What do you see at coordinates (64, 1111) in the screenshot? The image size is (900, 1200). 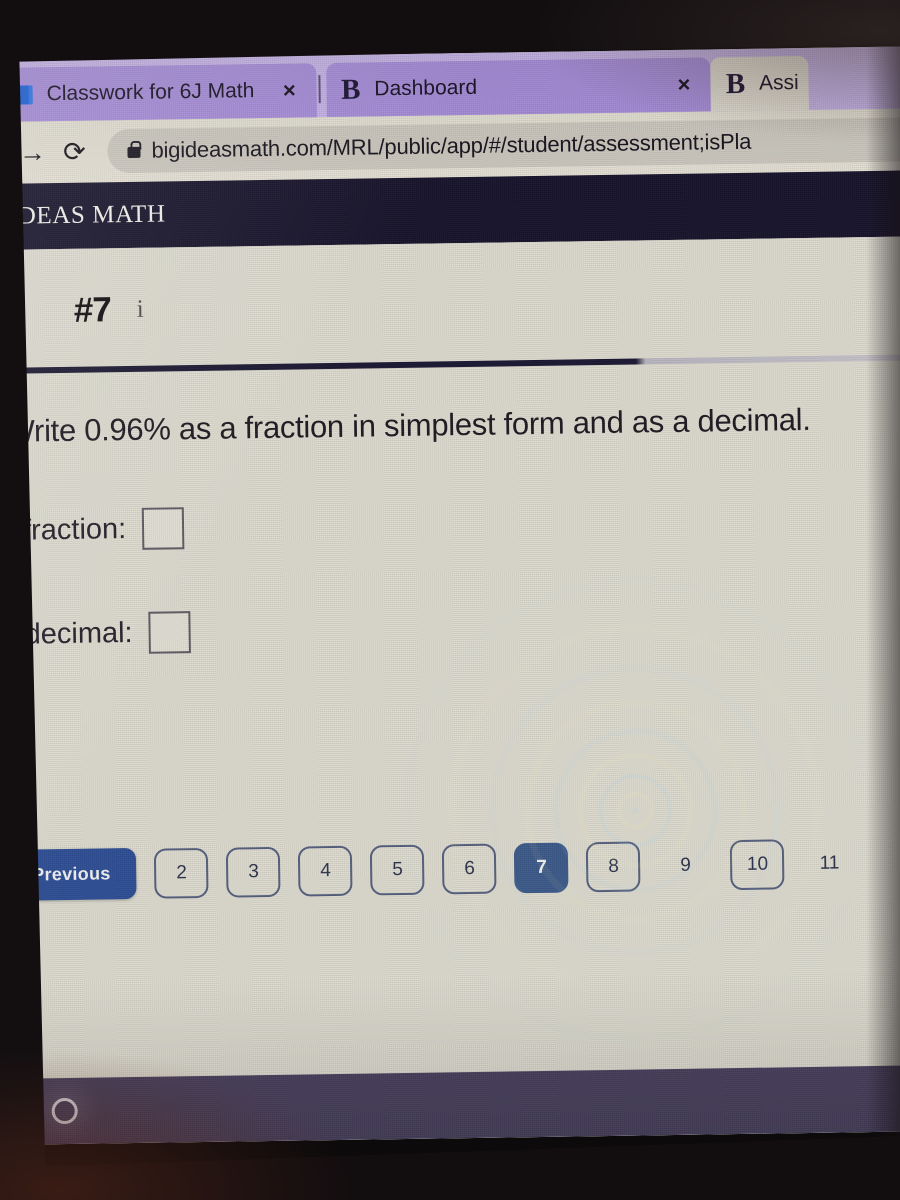 I see `launcher-circle-icon` at bounding box center [64, 1111].